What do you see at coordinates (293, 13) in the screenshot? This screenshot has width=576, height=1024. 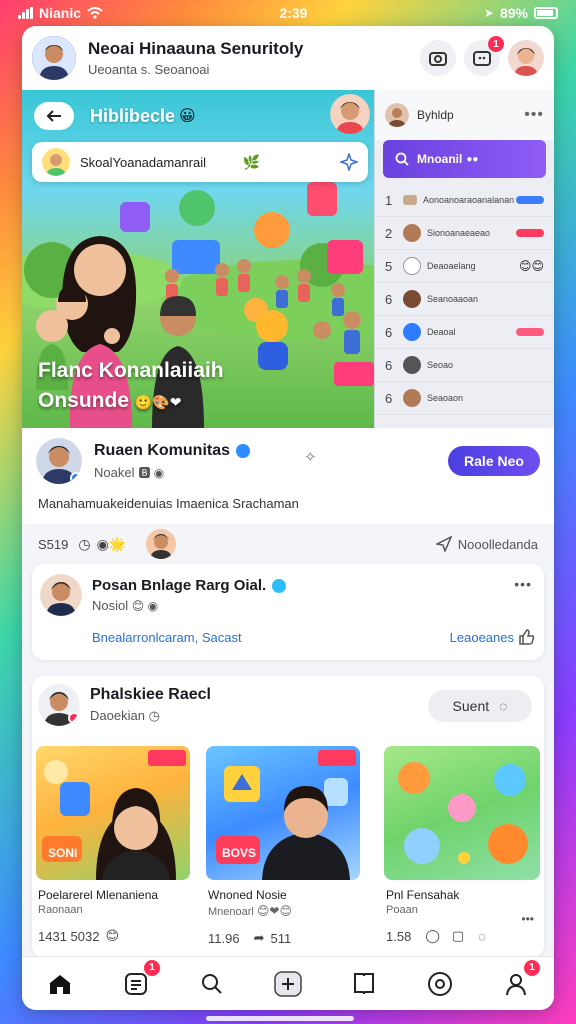 I see `clock: 2:39` at bounding box center [293, 13].